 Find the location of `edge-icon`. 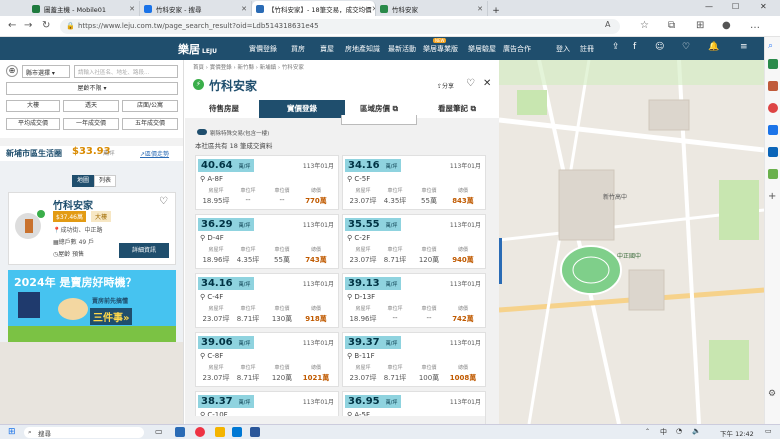

edge-icon is located at coordinates (180, 432).